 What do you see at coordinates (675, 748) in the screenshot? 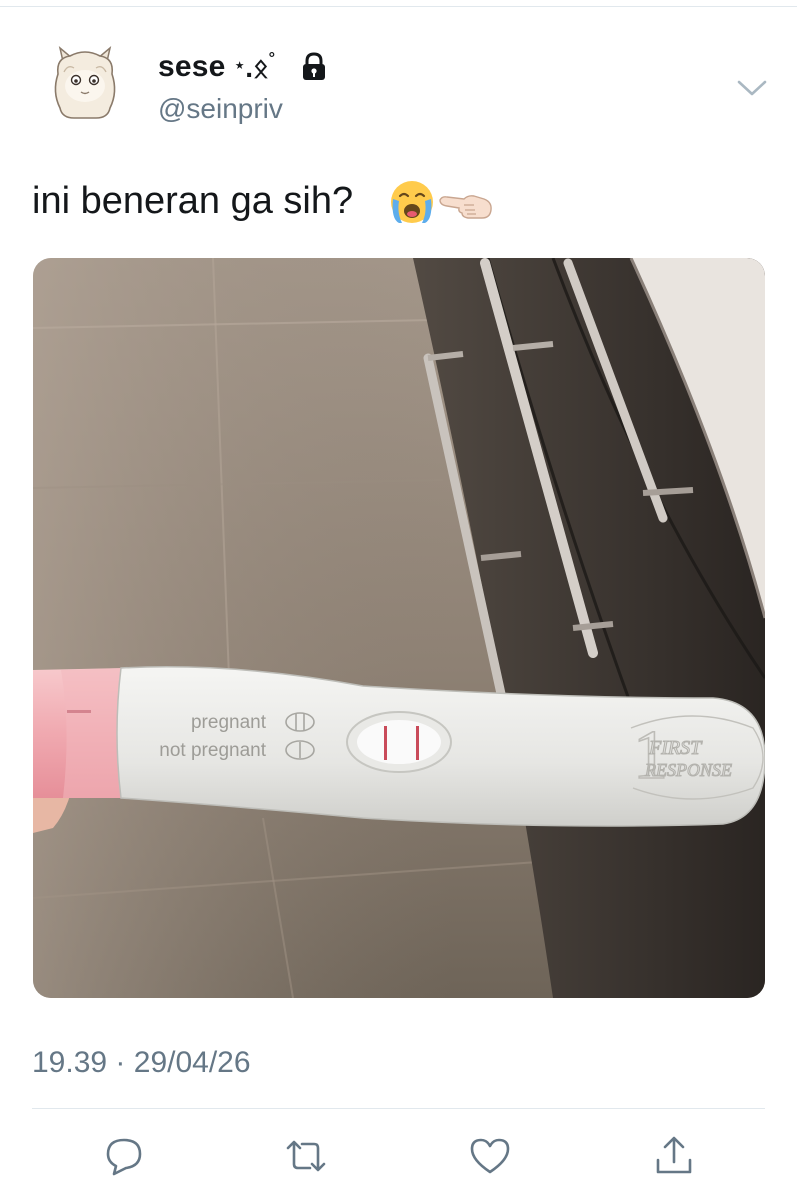
I see `brand-first: FIRST` at bounding box center [675, 748].